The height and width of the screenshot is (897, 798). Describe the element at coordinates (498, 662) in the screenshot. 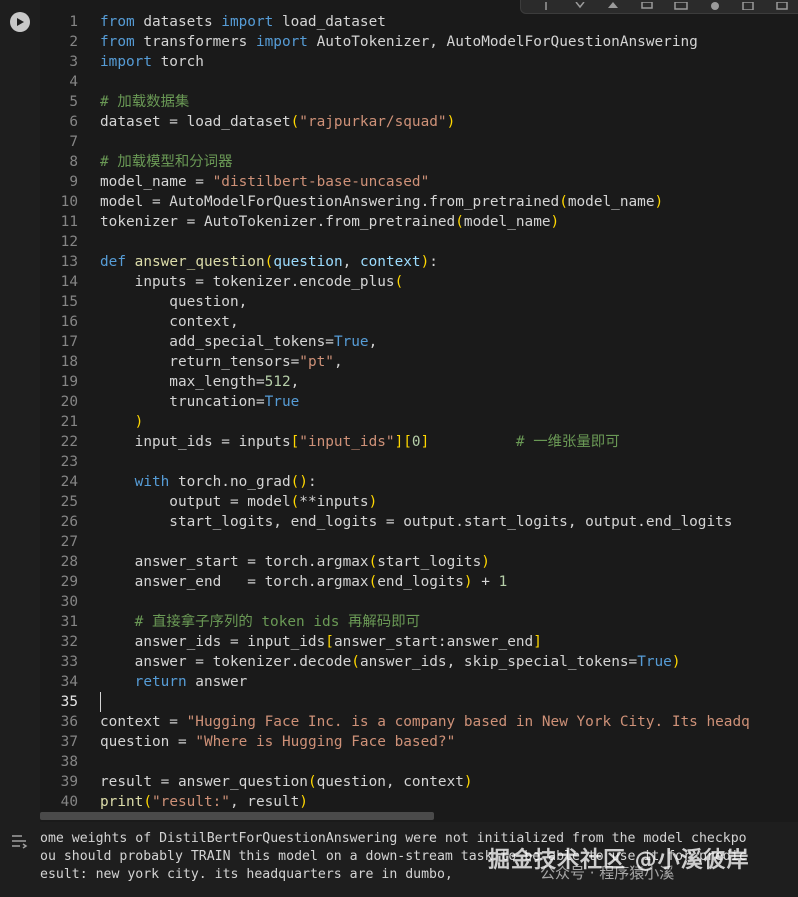

I see `code-token: answer_ids, skip_special_tokens=` at that location.